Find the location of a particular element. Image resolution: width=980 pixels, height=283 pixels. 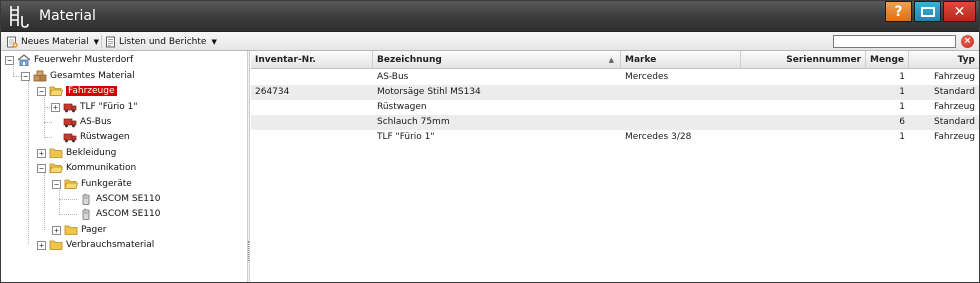

column-header-quantity: Menge is located at coordinates (887, 60).